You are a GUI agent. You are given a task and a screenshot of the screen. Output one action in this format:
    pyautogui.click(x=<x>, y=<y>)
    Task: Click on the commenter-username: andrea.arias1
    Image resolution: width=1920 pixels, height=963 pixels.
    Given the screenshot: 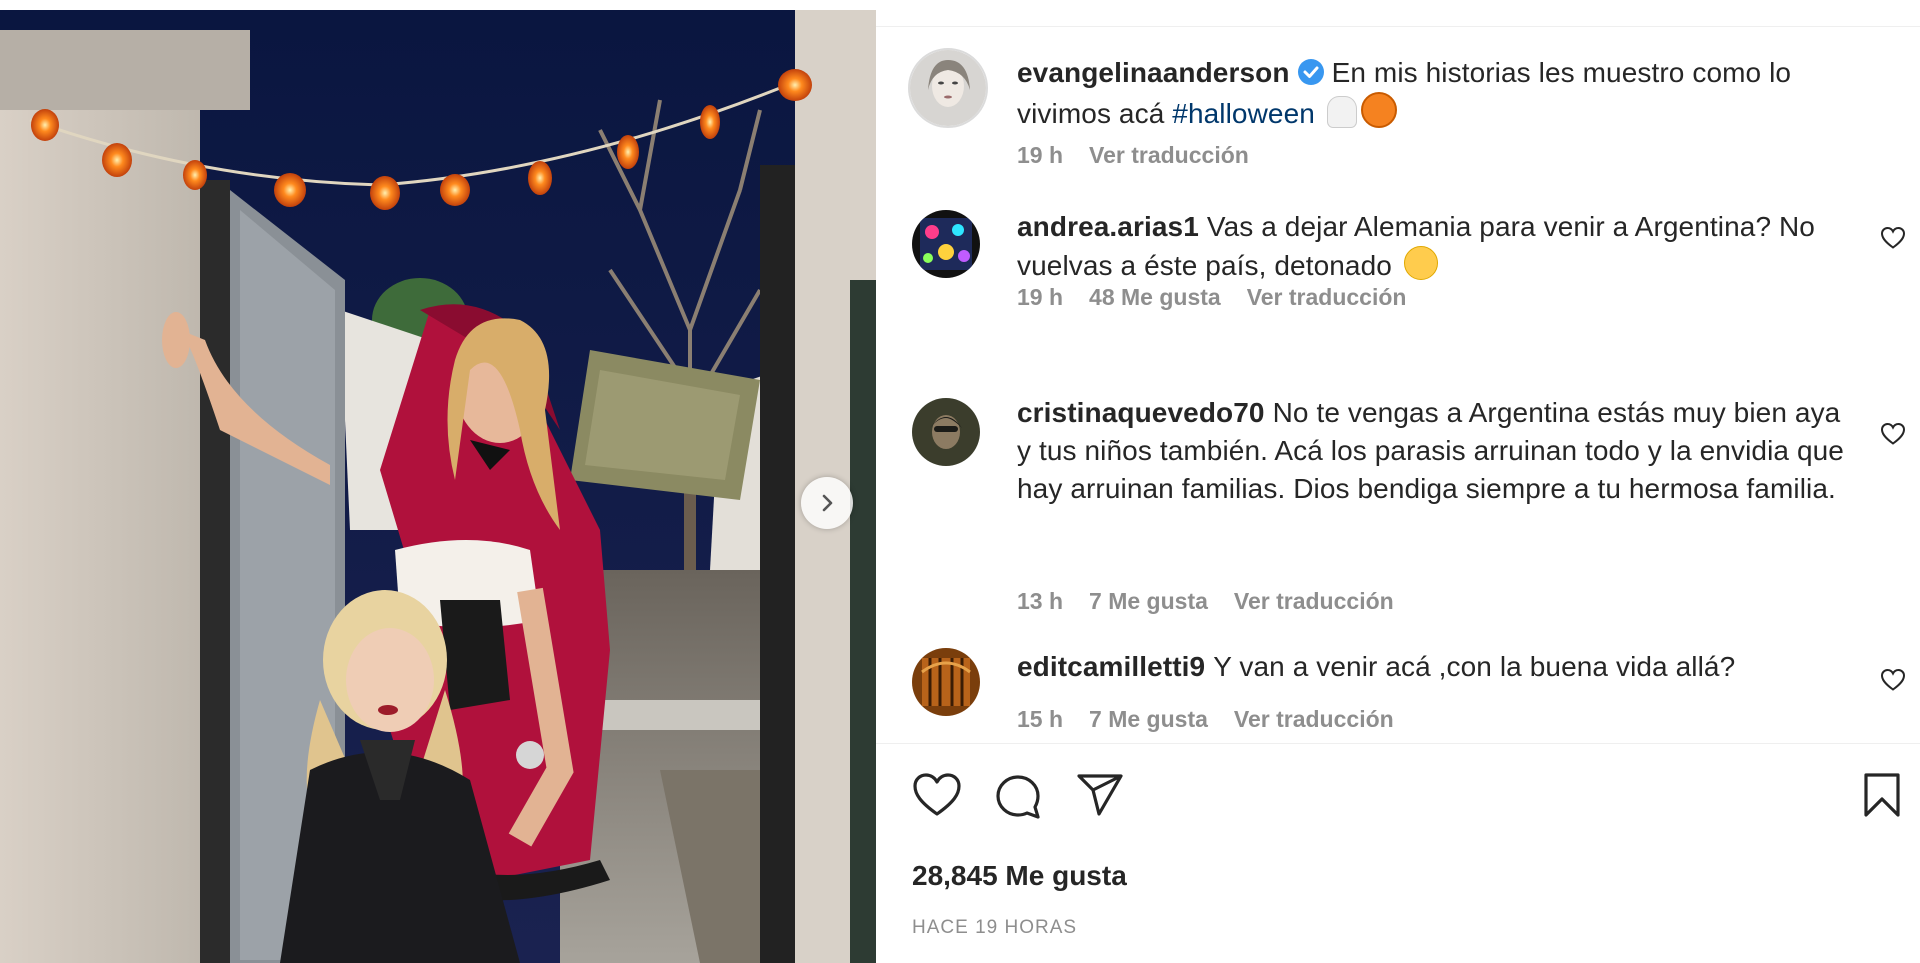 What is the action you would take?
    pyautogui.click(x=1108, y=226)
    